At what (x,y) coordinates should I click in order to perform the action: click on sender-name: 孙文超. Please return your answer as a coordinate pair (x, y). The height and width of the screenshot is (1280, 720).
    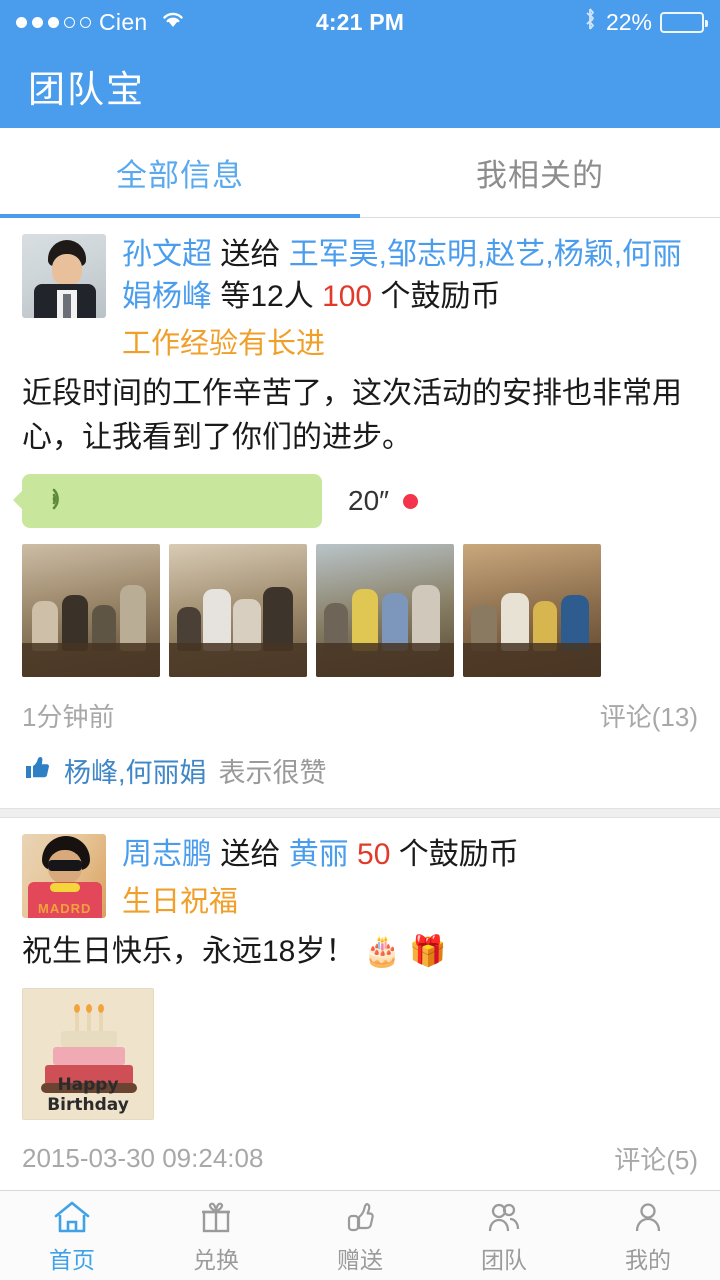
    Looking at the image, I should click on (167, 254).